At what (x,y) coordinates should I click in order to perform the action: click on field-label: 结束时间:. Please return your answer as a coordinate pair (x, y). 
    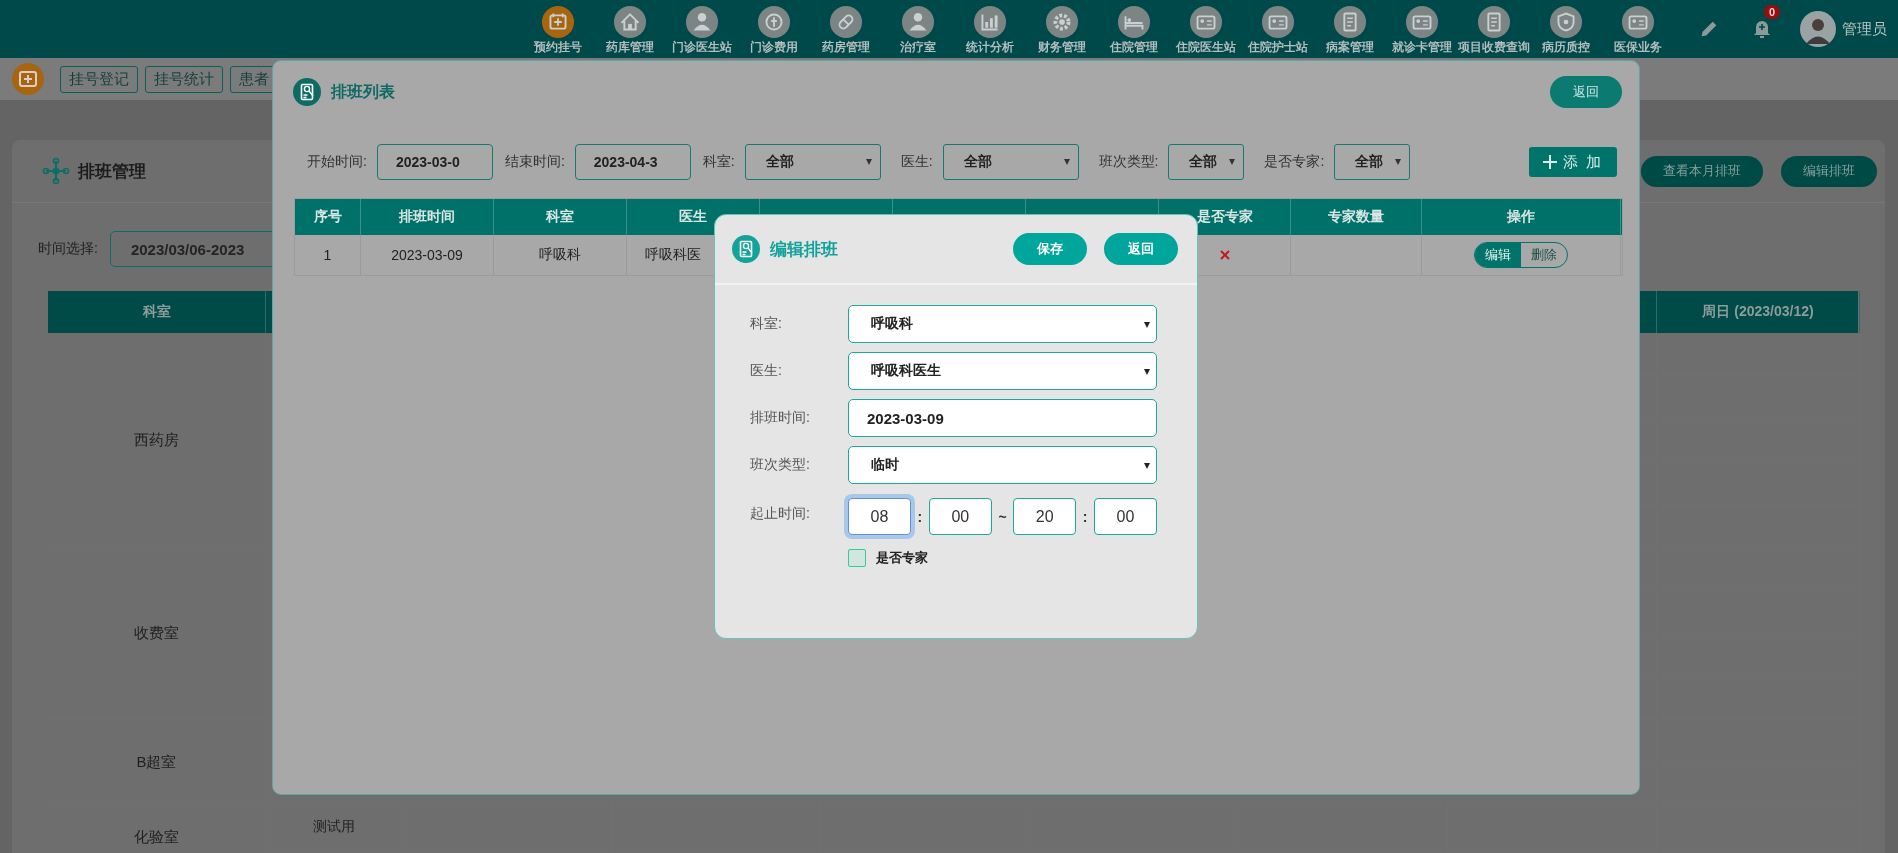
    Looking at the image, I should click on (534, 162).